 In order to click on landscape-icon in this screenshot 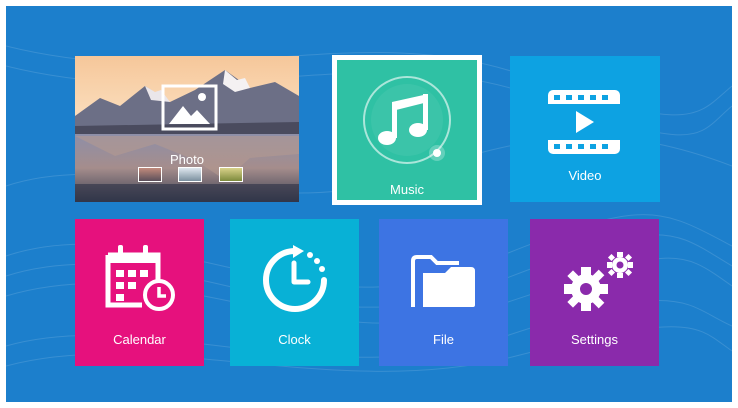, I will do `click(189, 107)`.